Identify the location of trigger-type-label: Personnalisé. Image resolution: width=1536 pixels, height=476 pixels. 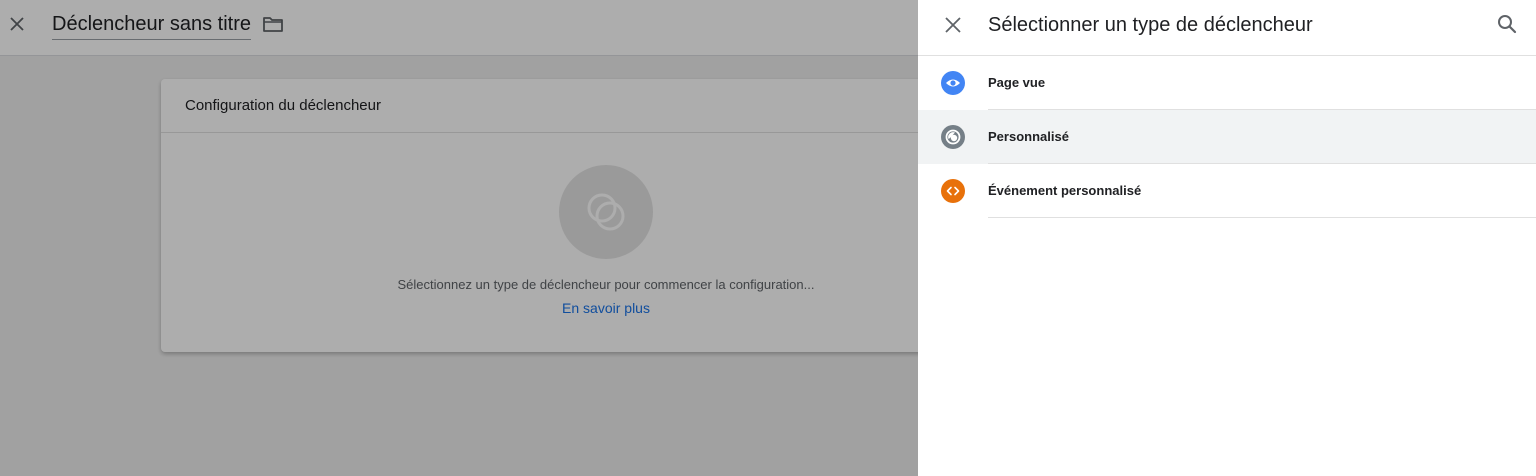
(1028, 136).